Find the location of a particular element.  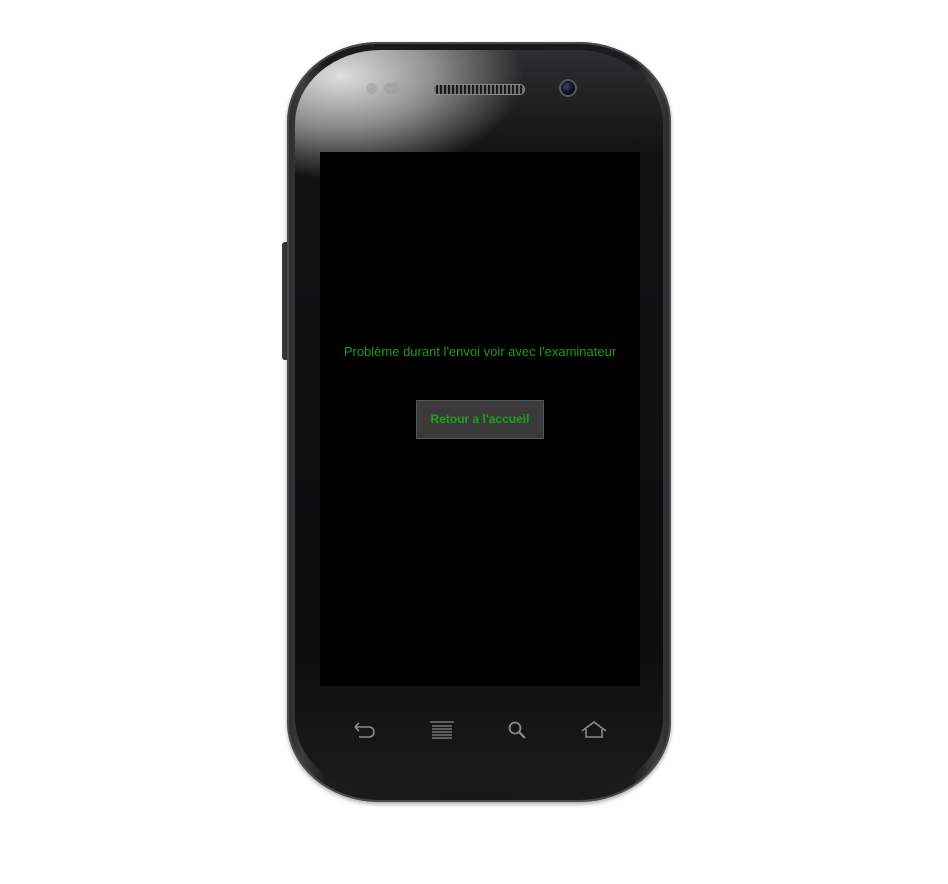

proximity-sensor-icon is located at coordinates (371, 88).